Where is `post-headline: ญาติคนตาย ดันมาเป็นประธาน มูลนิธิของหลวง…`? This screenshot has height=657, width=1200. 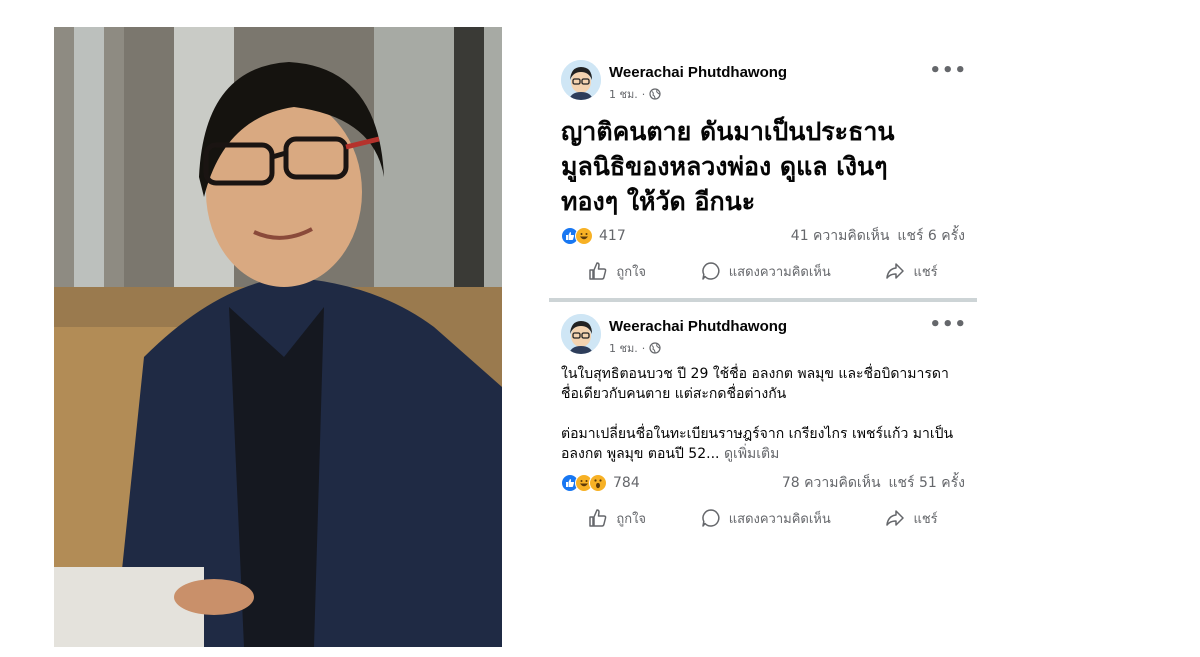
post-headline: ญาติคนตาย ดันมาเป็นประธาน มูลนิธิของหลวง… is located at coordinates (763, 166).